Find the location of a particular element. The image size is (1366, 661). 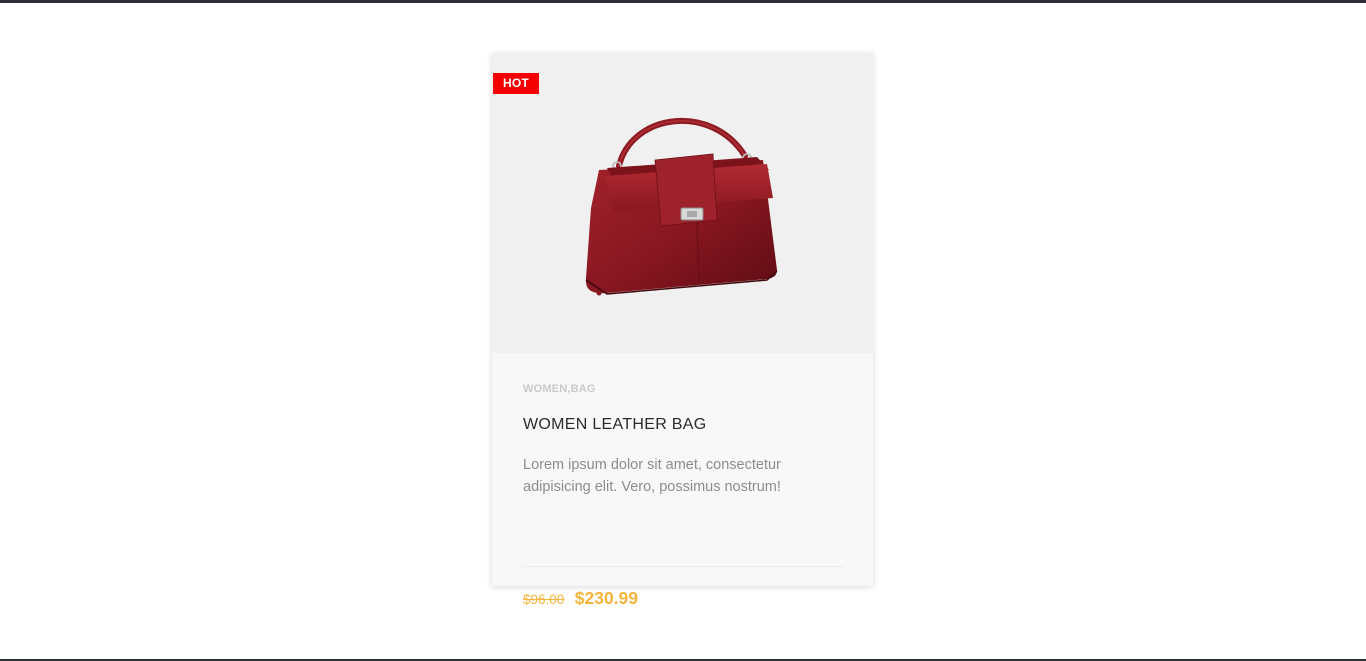

divider is located at coordinates (683, 566).